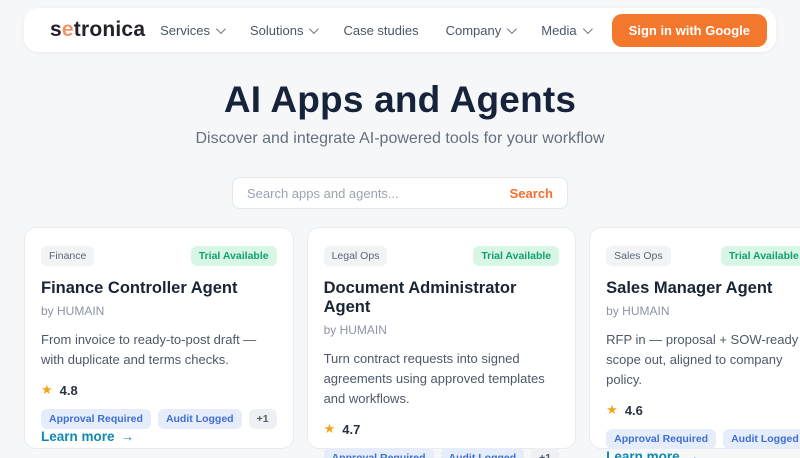  I want to click on nav-item-case-studies: Case studies, so click(380, 30).